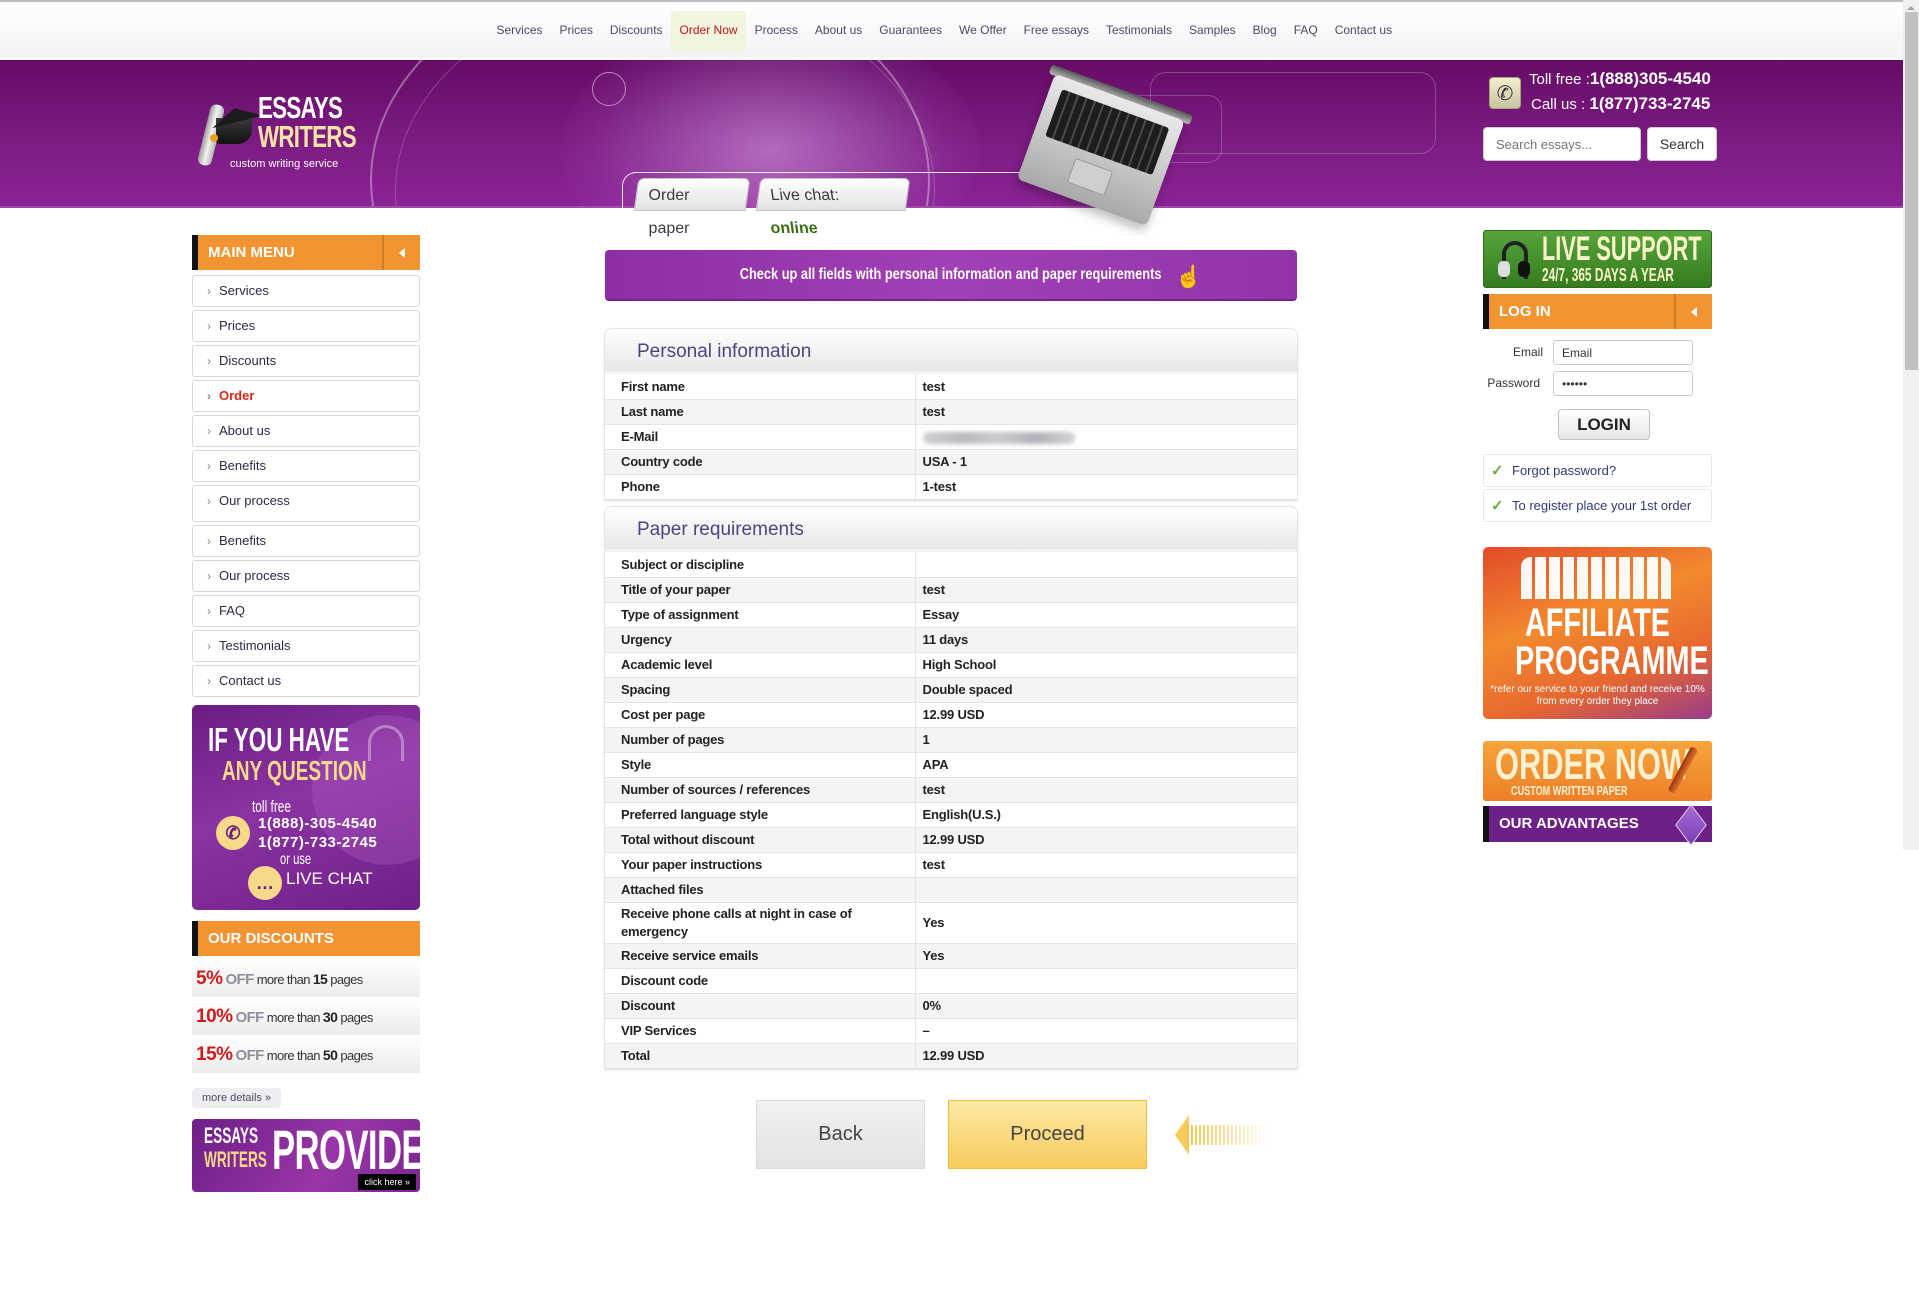  What do you see at coordinates (387, 1182) in the screenshot?
I see `click-here-button: click here »` at bounding box center [387, 1182].